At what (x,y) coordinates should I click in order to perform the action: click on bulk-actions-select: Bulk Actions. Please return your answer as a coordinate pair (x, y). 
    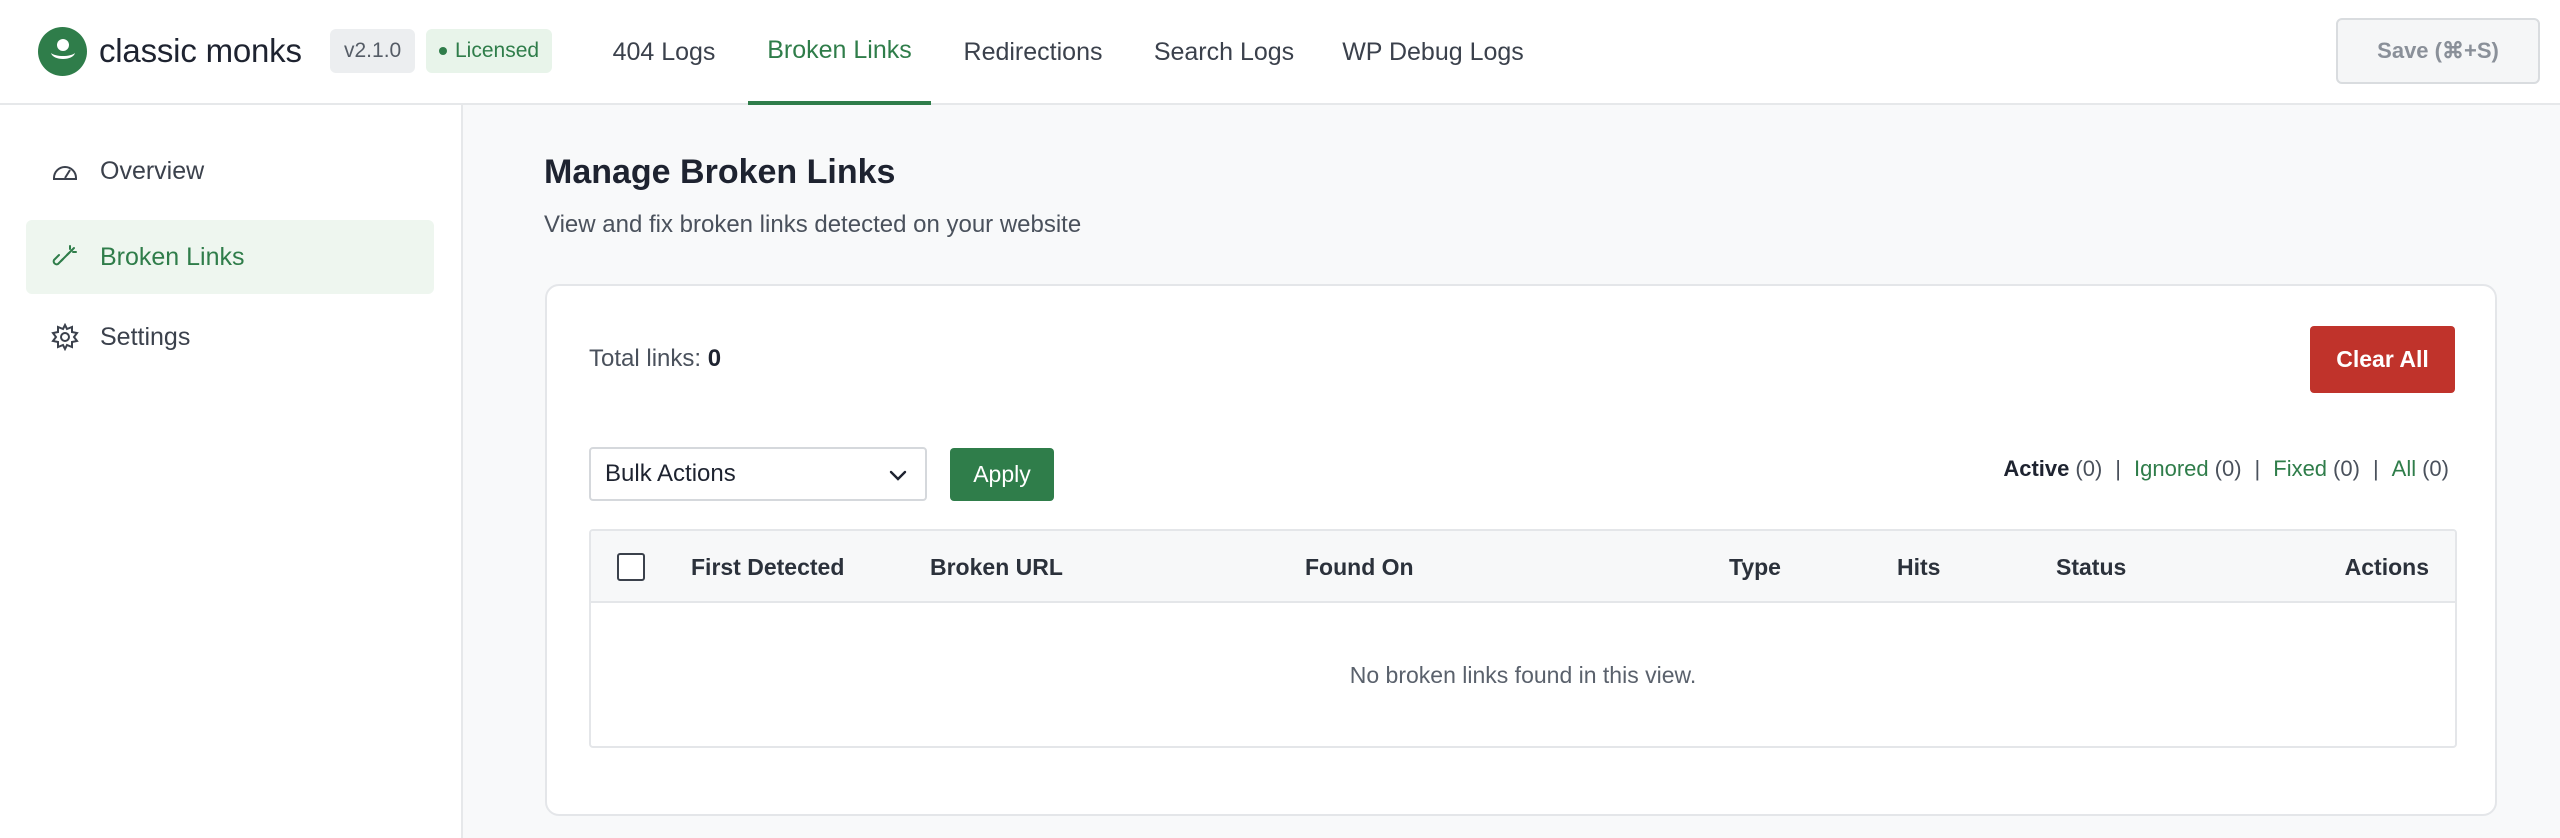
    Looking at the image, I should click on (758, 474).